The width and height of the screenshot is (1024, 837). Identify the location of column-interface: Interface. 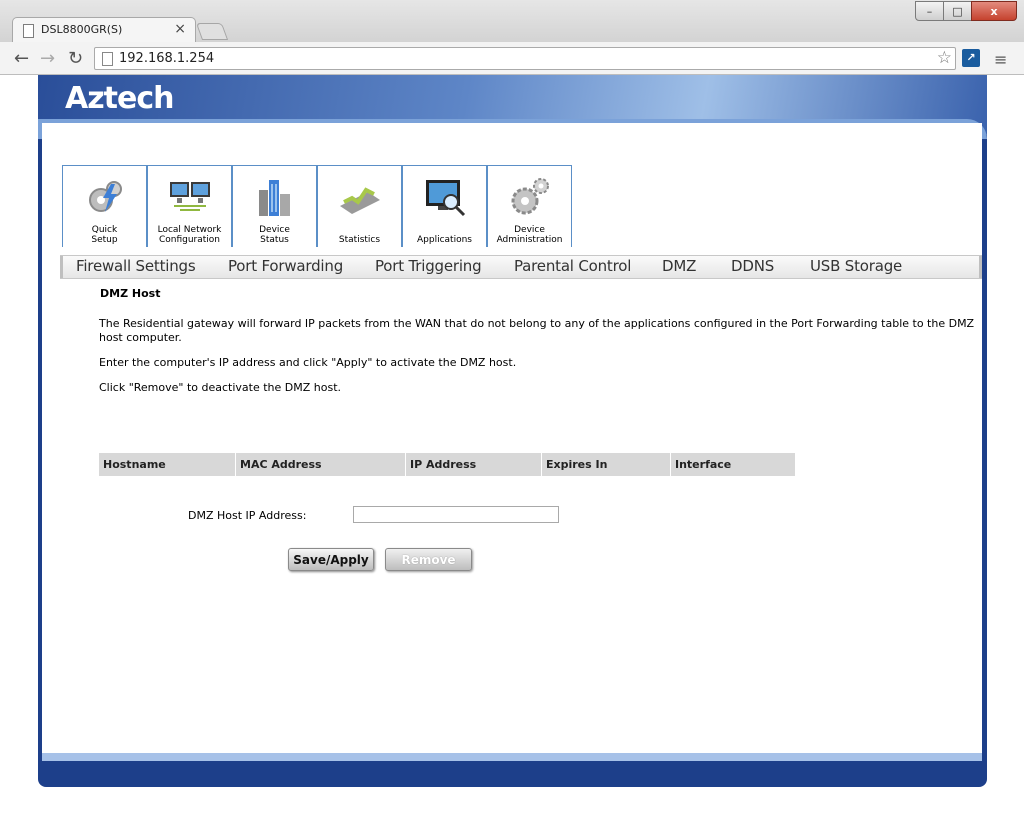
(703, 464).